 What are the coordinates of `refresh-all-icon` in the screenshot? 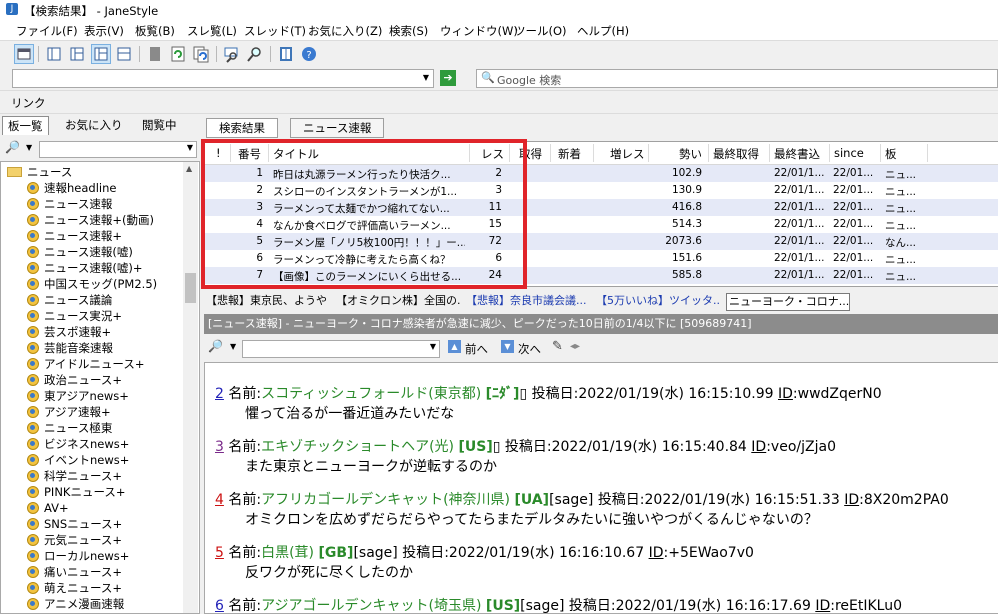 It's located at (201, 54).